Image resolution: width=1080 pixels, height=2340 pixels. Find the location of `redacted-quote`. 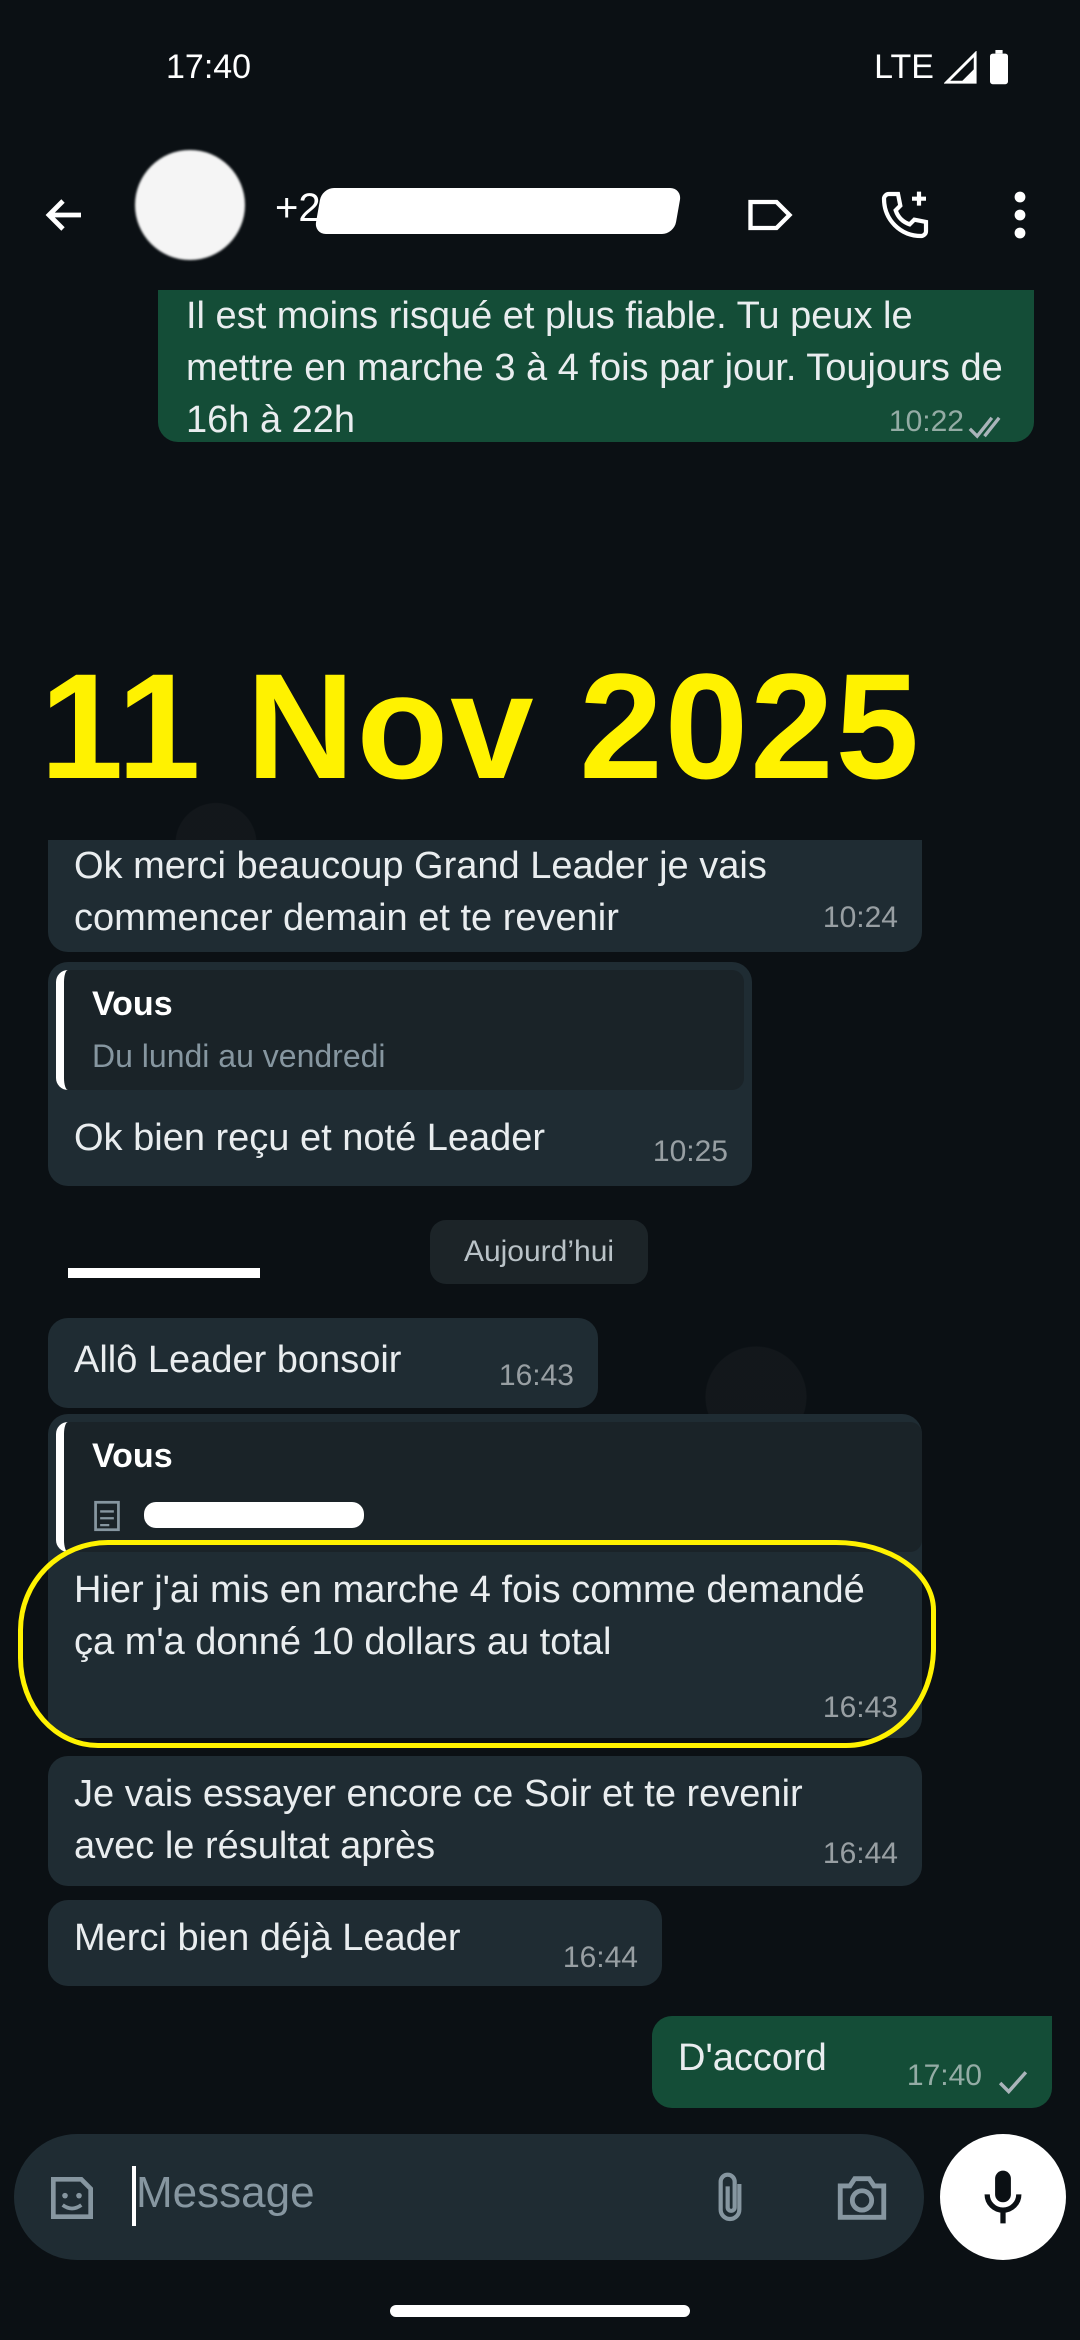

redacted-quote is located at coordinates (254, 1515).